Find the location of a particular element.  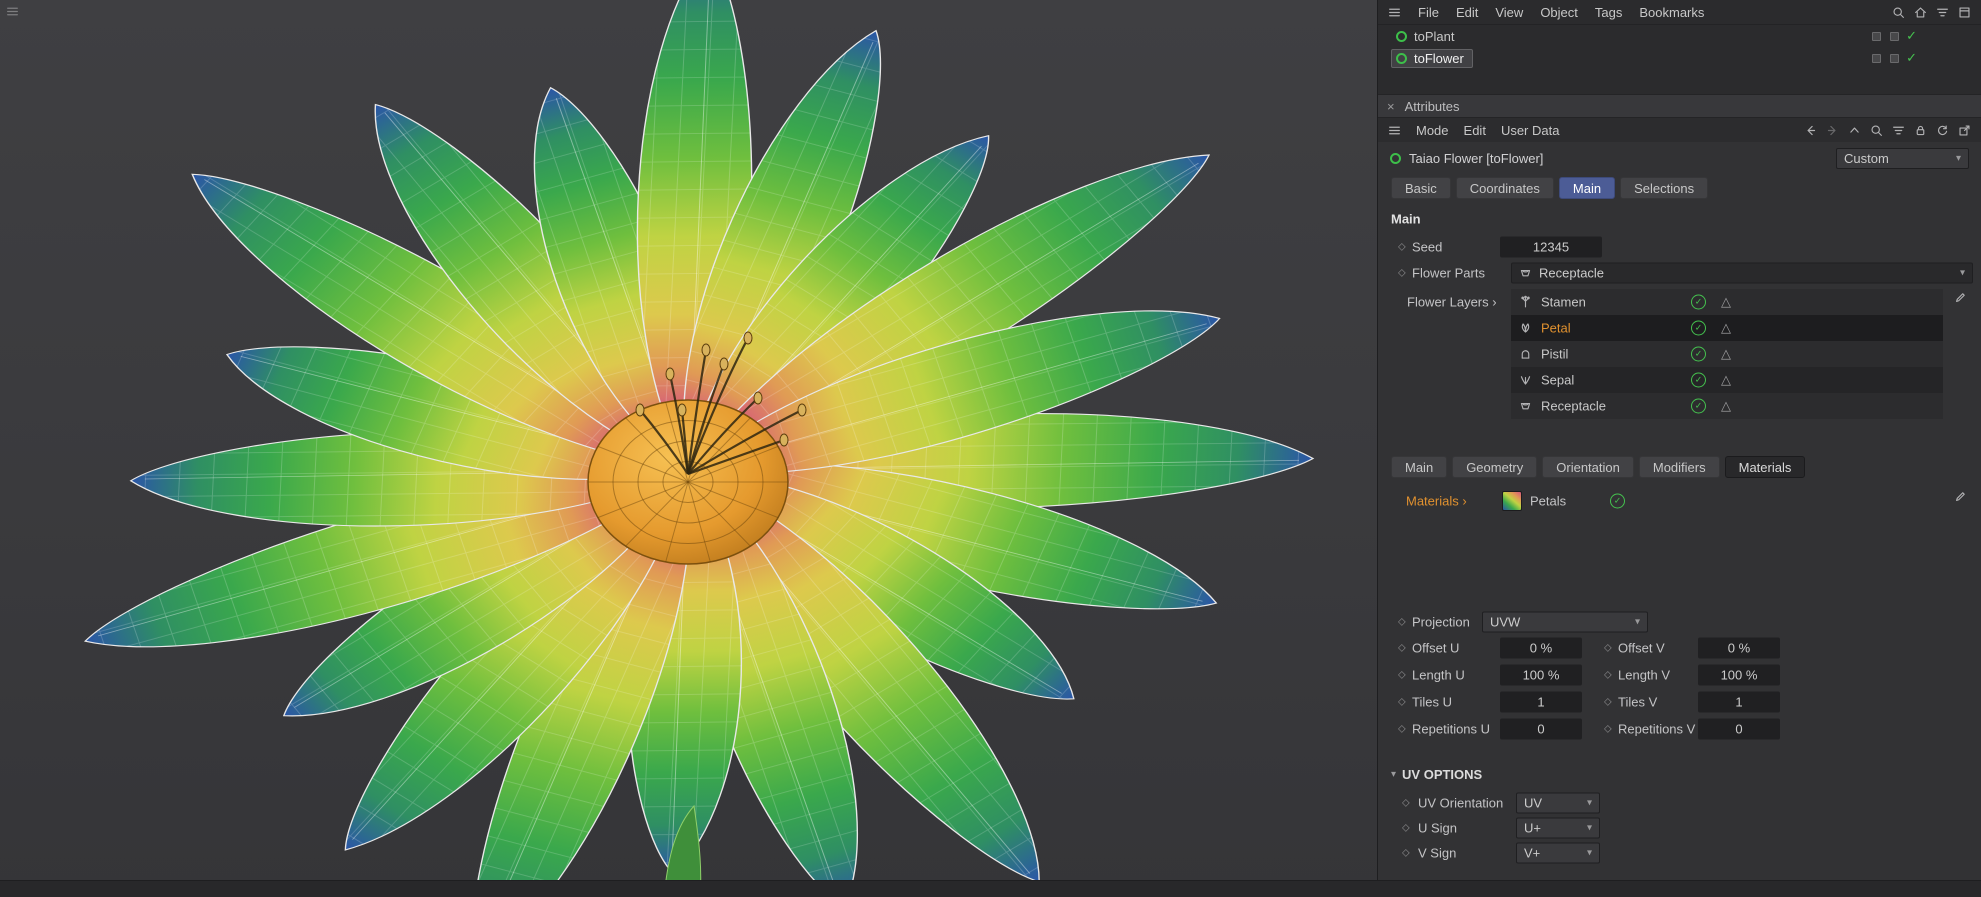

menu-item-bookmarks: Bookmarks is located at coordinates (1671, 12).